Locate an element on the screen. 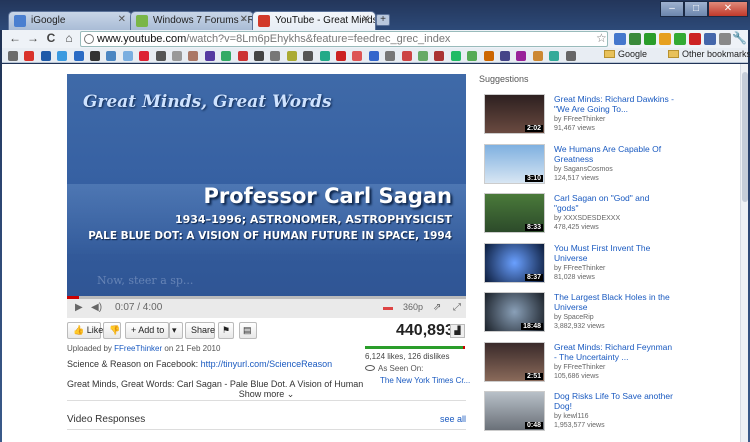 This screenshot has height=442, width=750. progress-bar is located at coordinates (266, 297).